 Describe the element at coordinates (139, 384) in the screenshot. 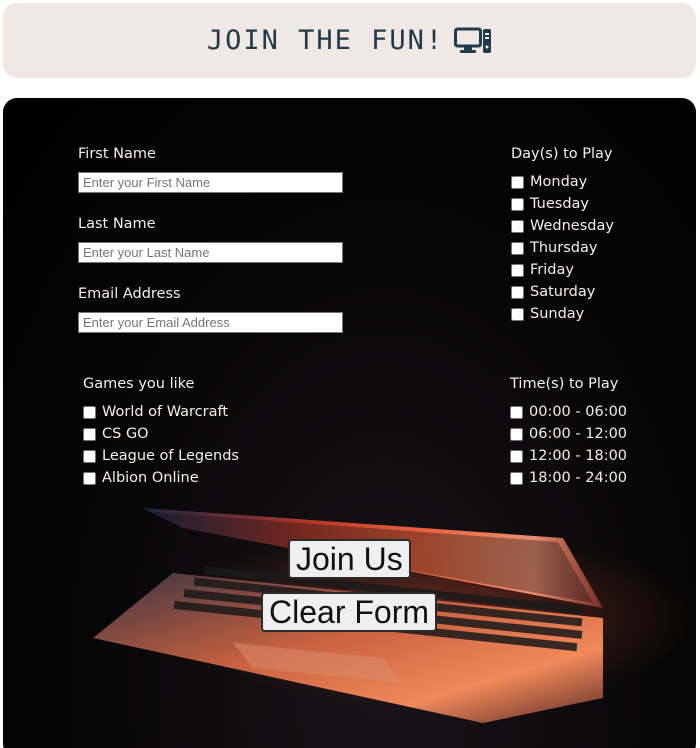

I see `games-label: Games you like` at that location.